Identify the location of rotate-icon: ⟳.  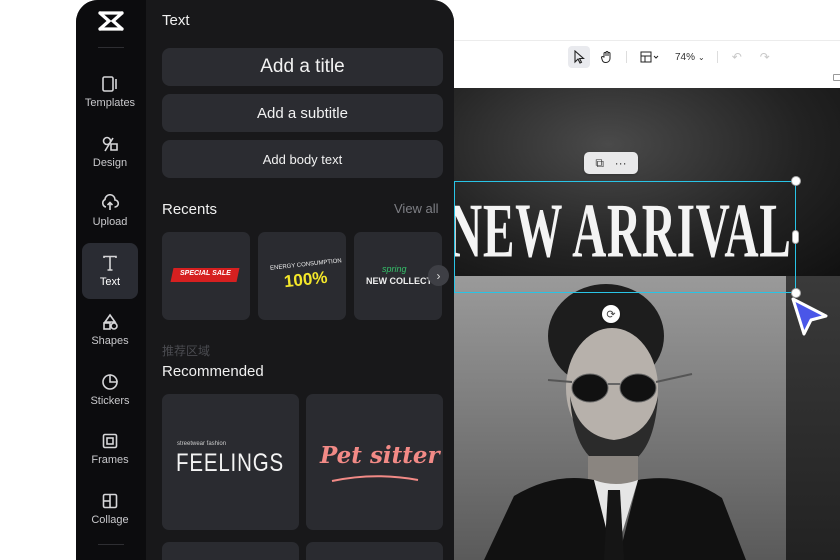
(611, 314).